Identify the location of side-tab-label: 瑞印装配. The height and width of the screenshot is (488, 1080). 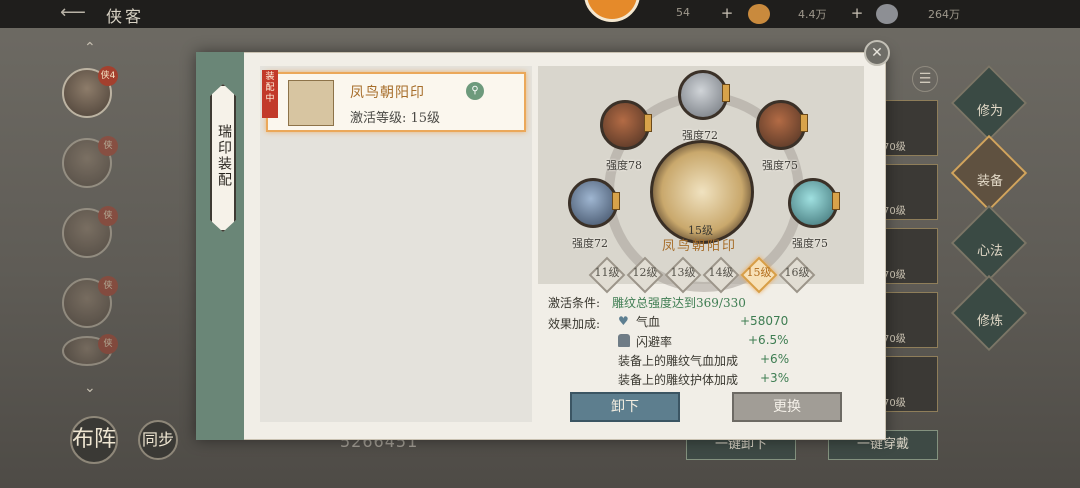
(224, 156).